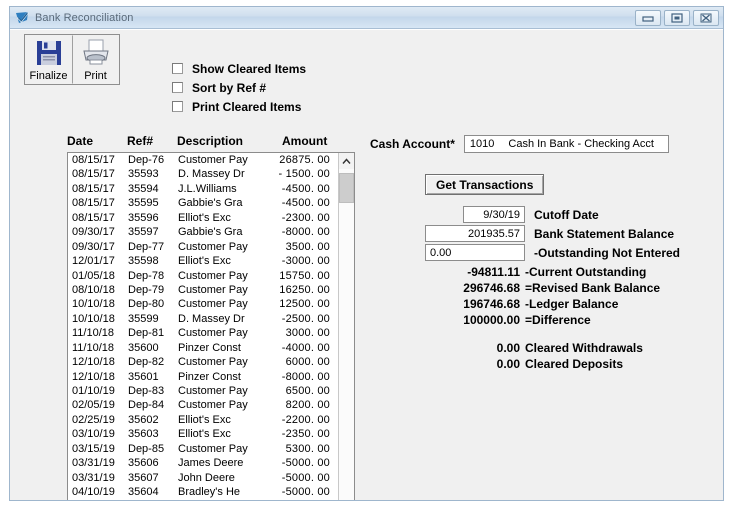 The image size is (734, 518). I want to click on maximize-button, so click(677, 17).